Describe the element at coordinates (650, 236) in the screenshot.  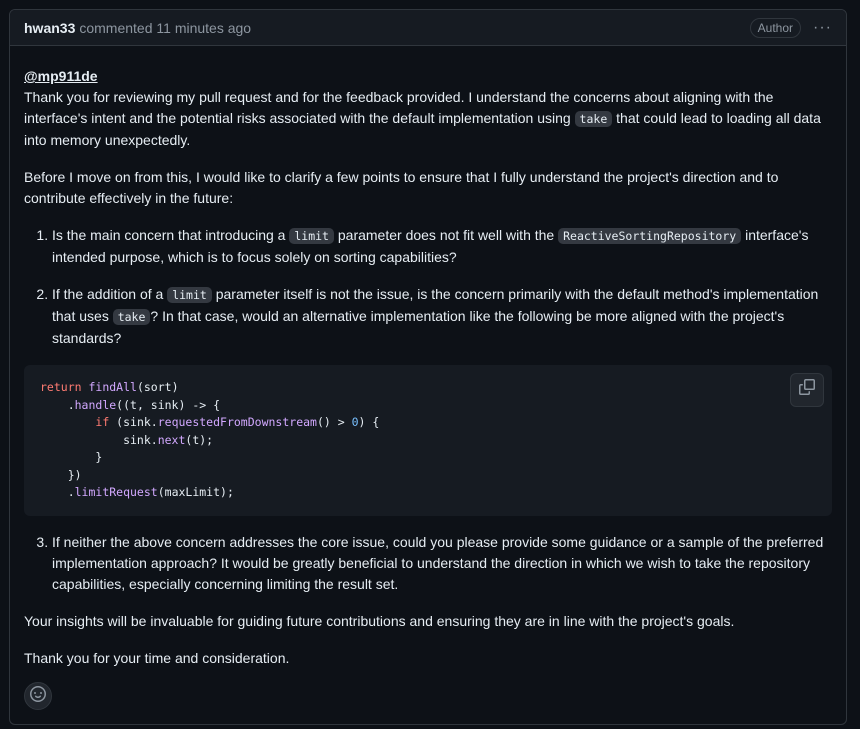
I see `inline-code: ReactiveSortingRepository` at that location.